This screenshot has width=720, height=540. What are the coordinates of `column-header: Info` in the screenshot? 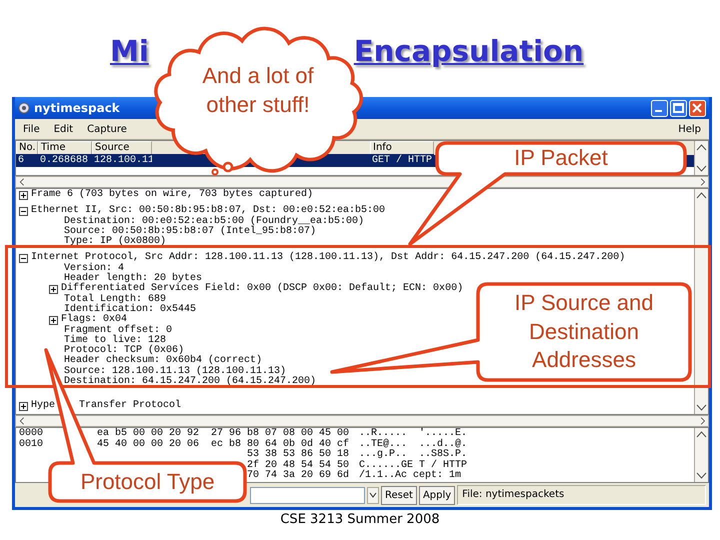 It's located at (402, 148).